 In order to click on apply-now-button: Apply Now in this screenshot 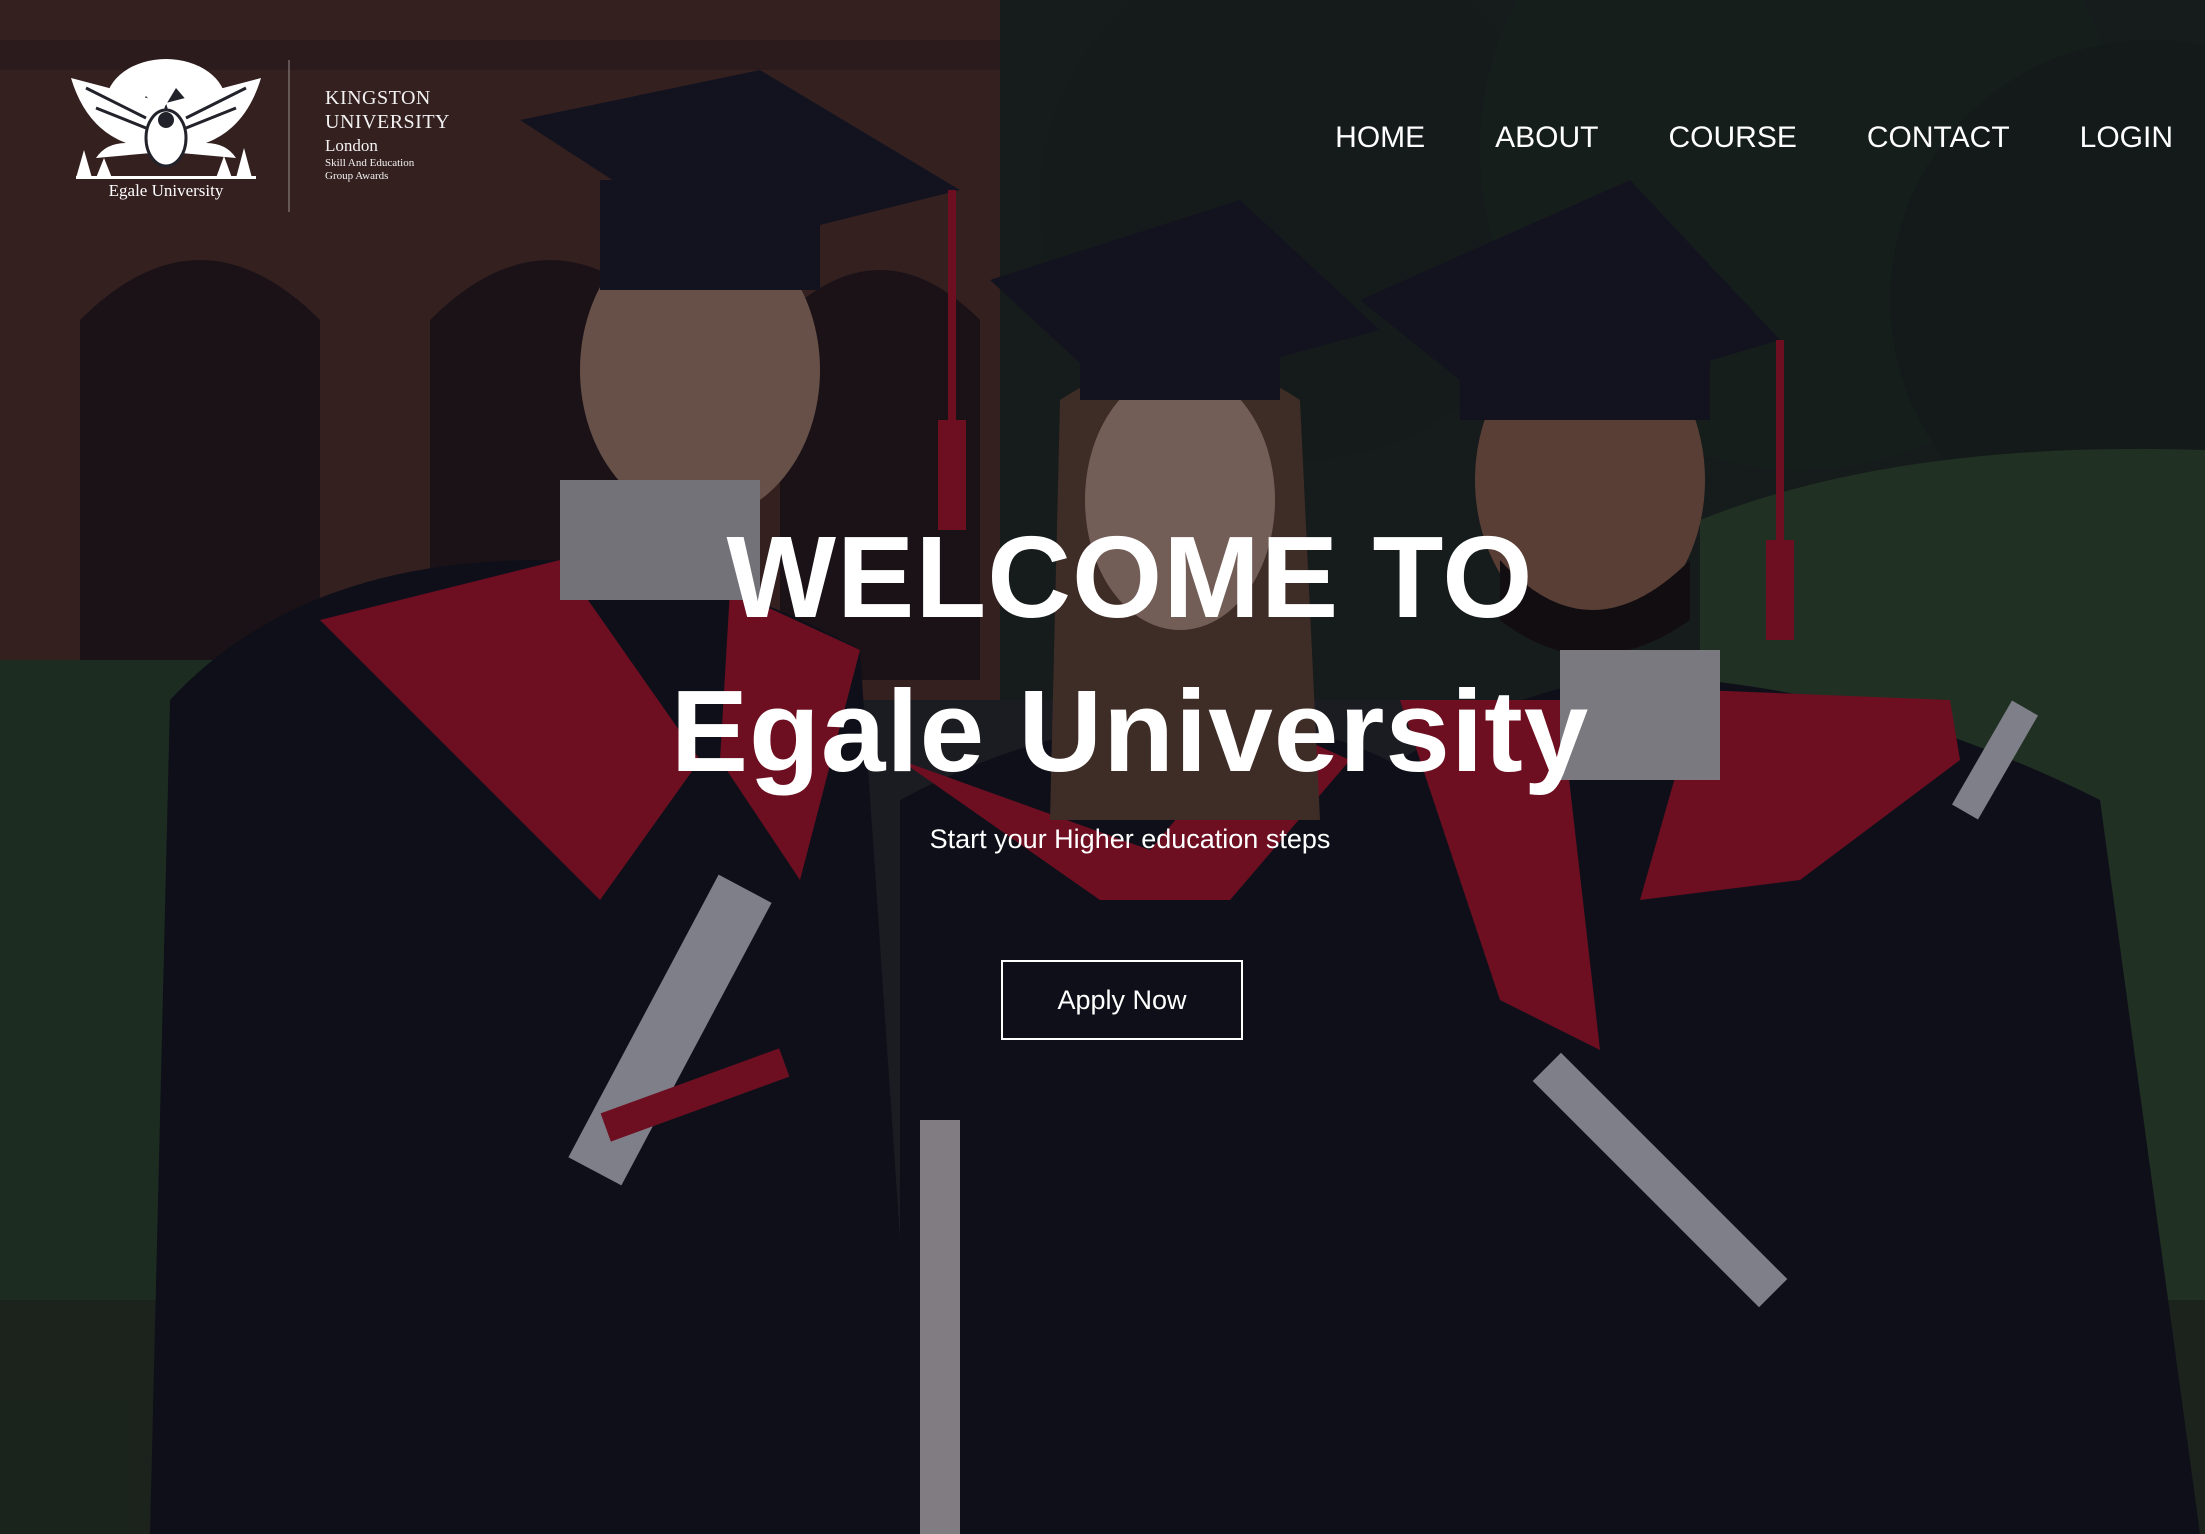, I will do `click(1122, 1000)`.